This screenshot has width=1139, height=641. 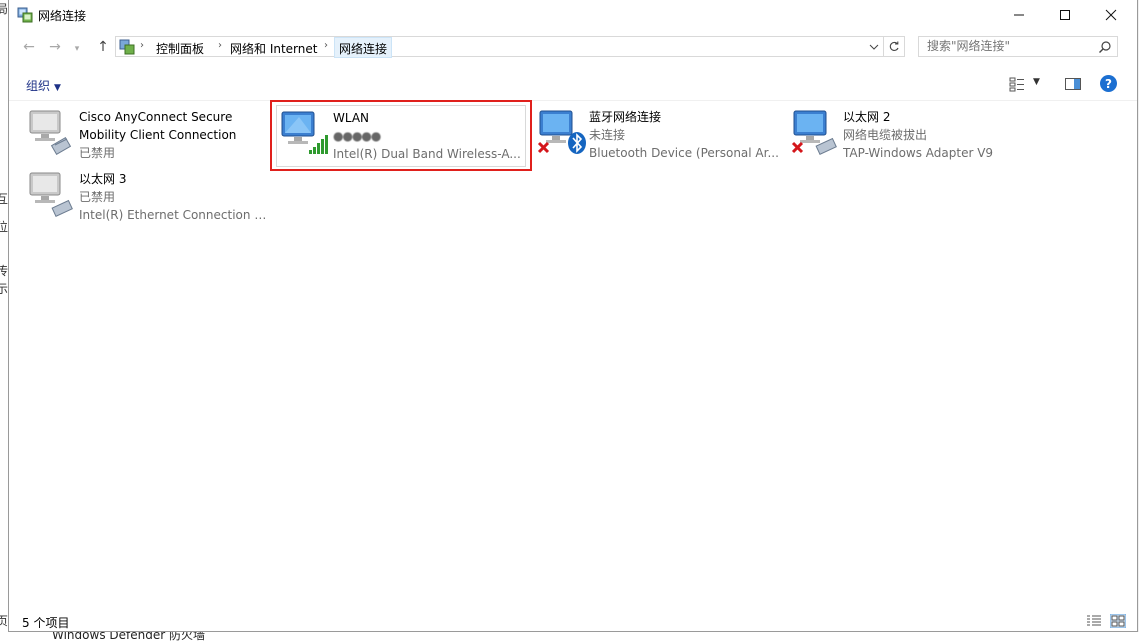 I want to click on minimize-button, so click(x=1019, y=15).